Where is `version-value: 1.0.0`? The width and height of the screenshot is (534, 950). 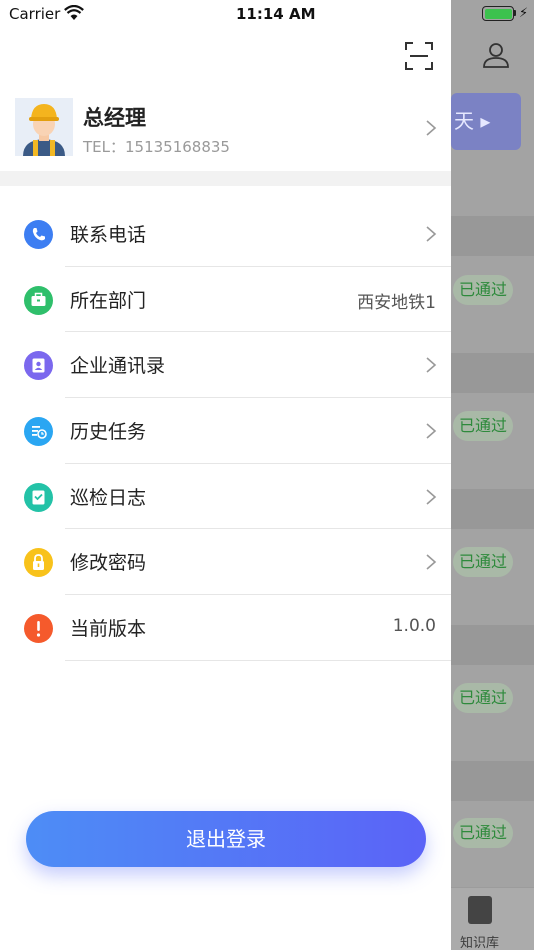 version-value: 1.0.0 is located at coordinates (414, 626).